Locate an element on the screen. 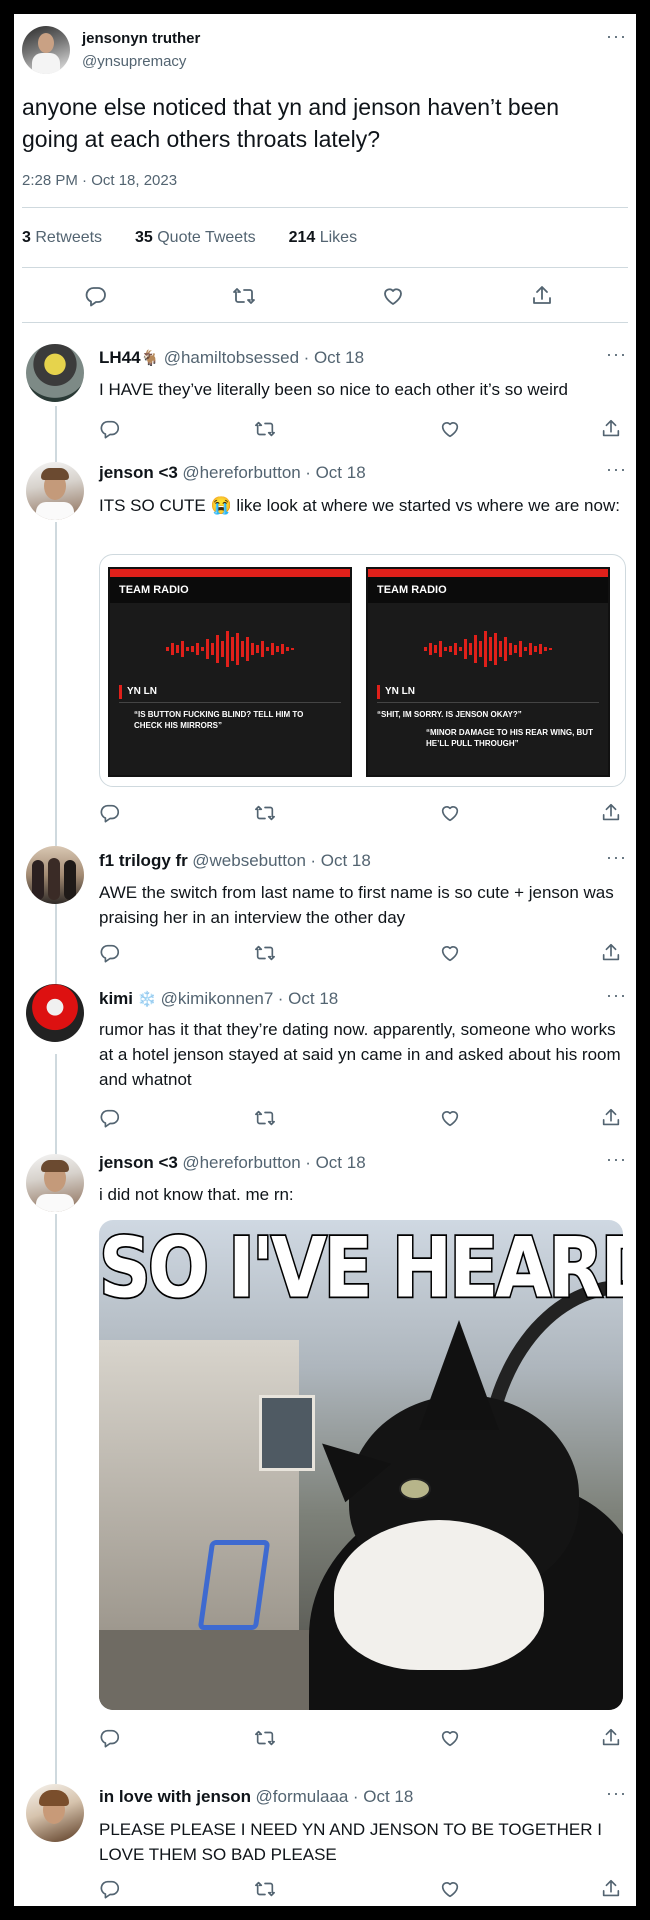 The width and height of the screenshot is (650, 1920). porch-window is located at coordinates (287, 1433).